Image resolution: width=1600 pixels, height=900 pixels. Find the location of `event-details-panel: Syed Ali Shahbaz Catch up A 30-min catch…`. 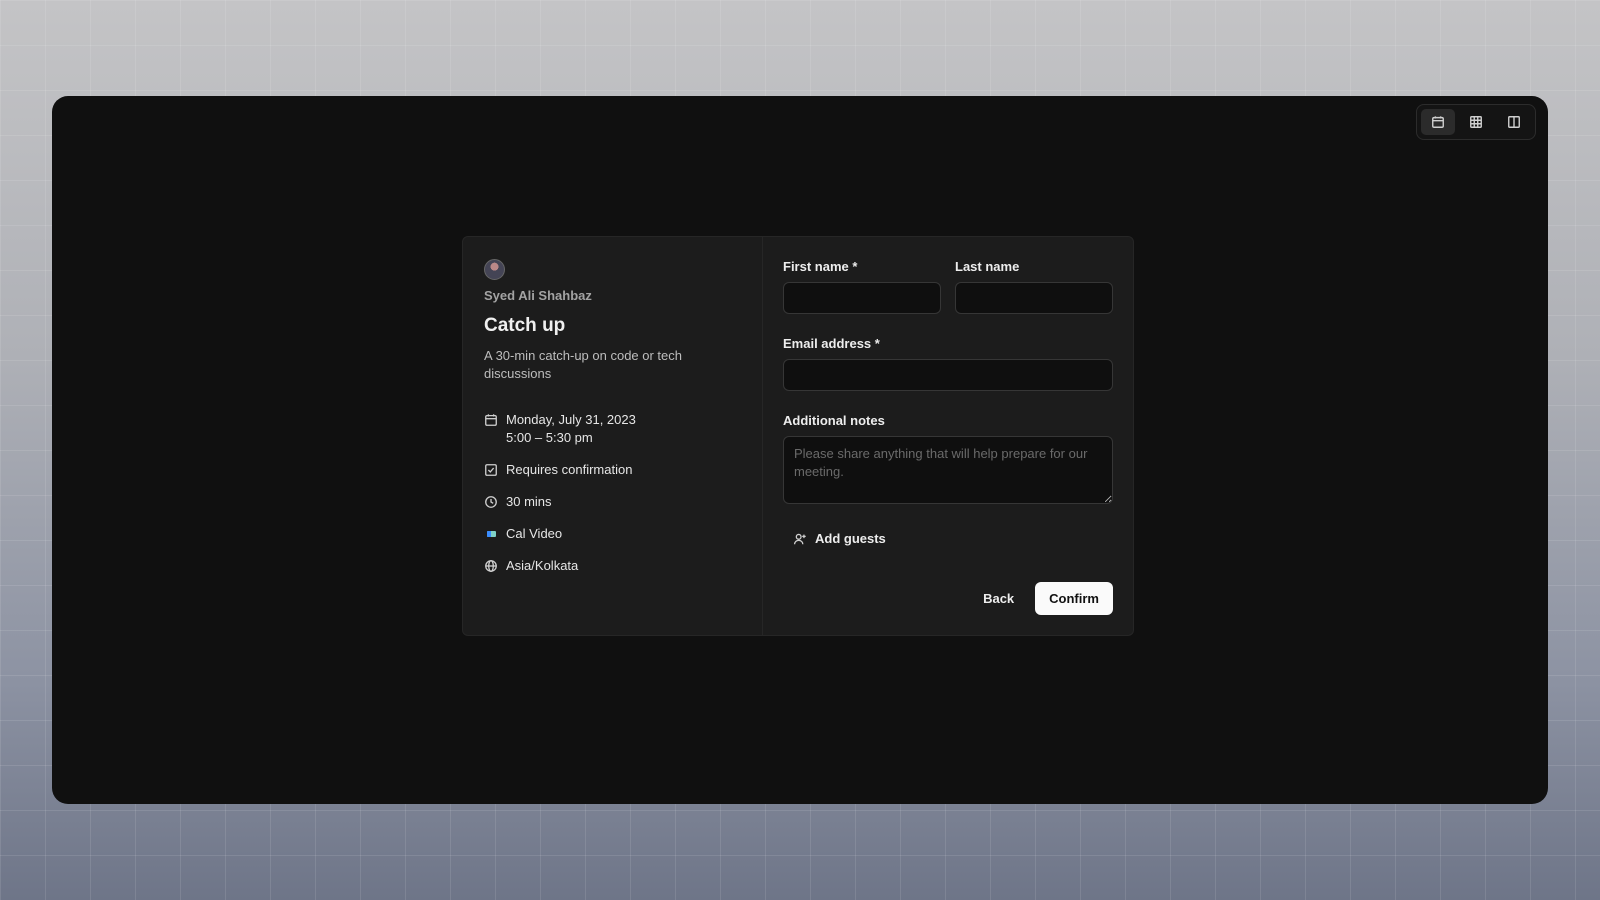

event-details-panel: Syed Ali Shahbaz Catch up A 30-min catch… is located at coordinates (613, 436).